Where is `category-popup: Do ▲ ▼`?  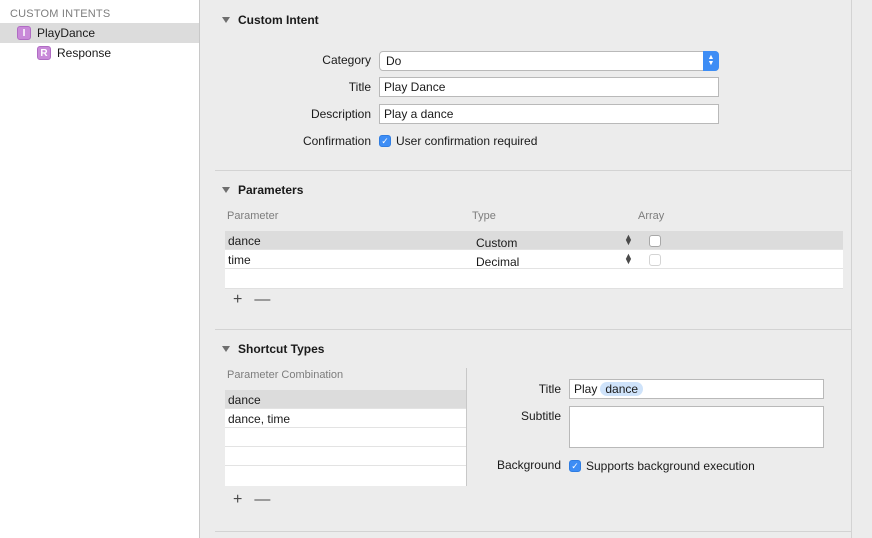
category-popup: Do ▲ ▼ is located at coordinates (549, 61).